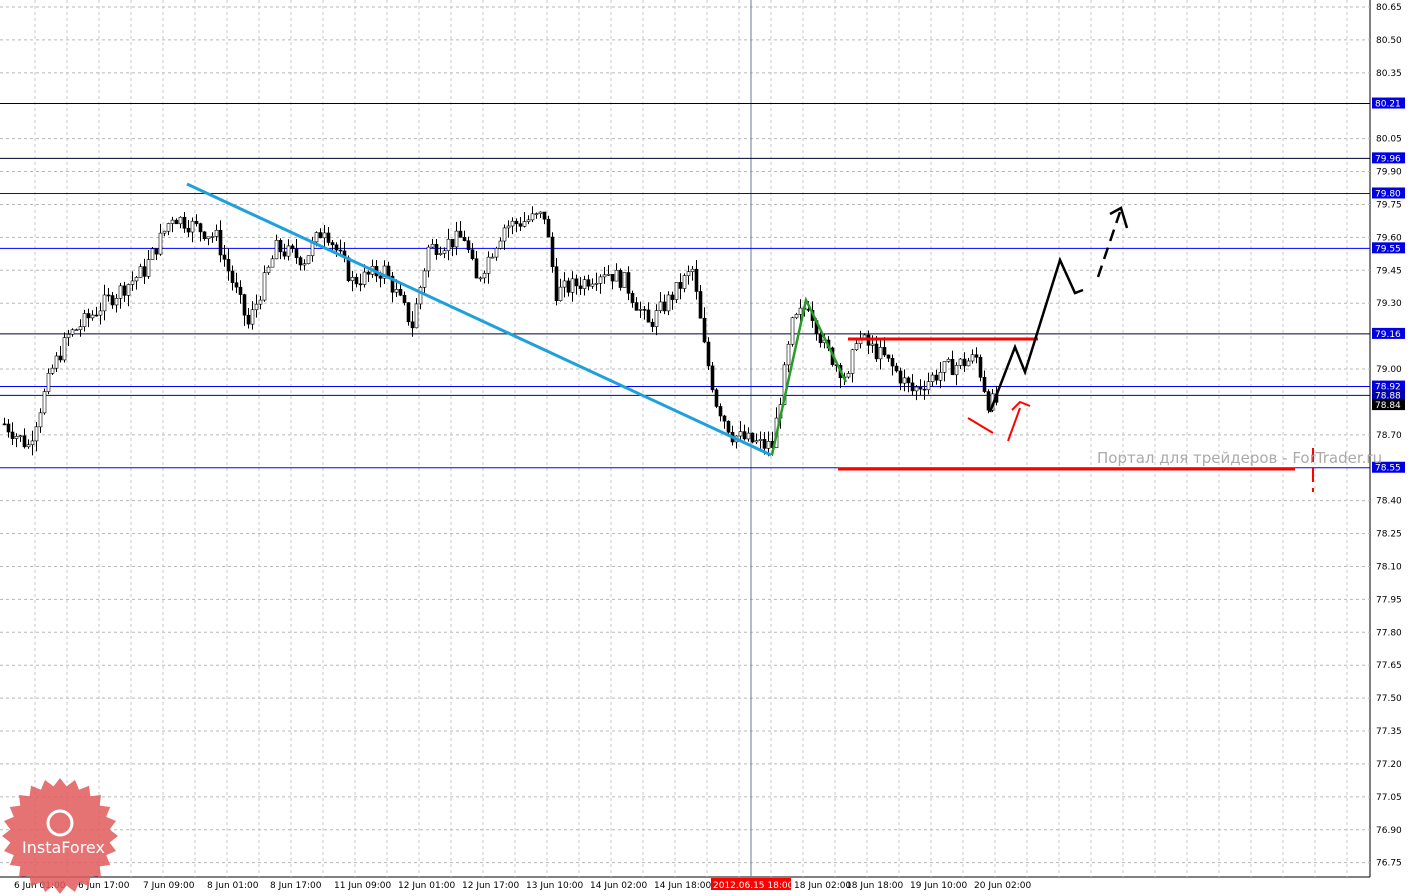  I want to click on time-tick-label: 12 Jun 01:00, so click(426, 886).